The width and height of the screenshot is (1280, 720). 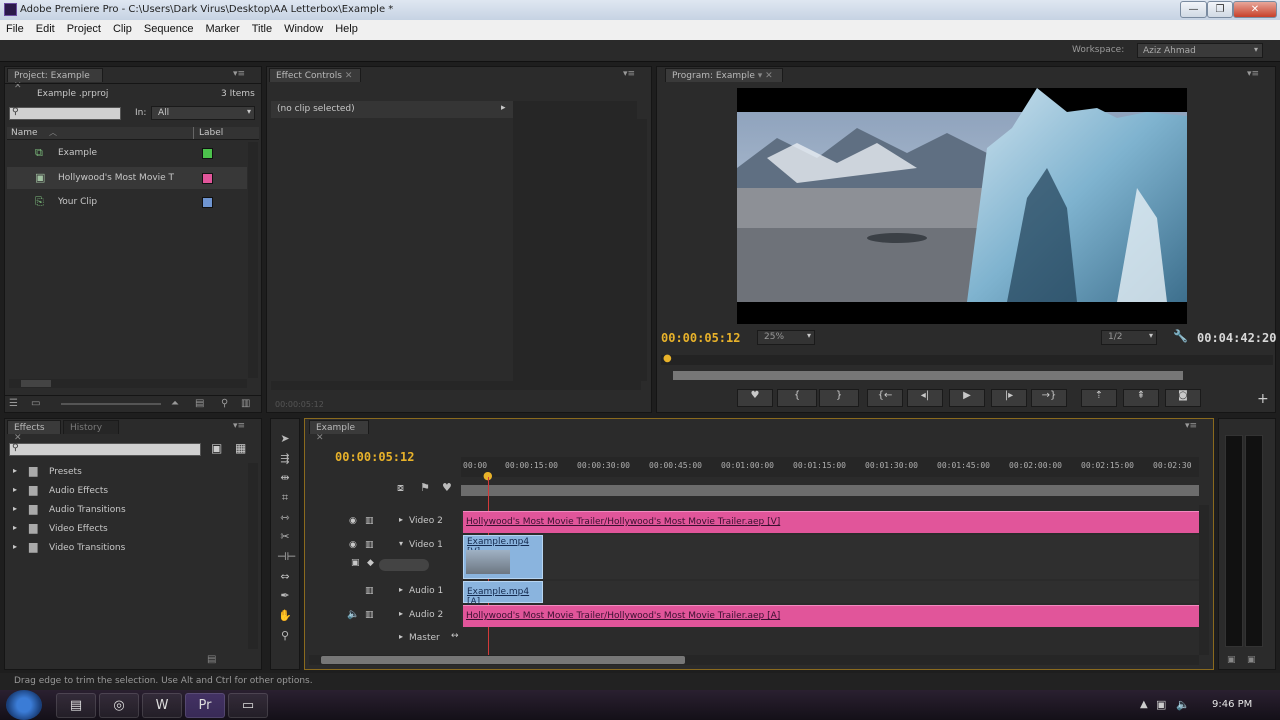 What do you see at coordinates (1263, 399) in the screenshot?
I see `add-button-icon: +` at bounding box center [1263, 399].